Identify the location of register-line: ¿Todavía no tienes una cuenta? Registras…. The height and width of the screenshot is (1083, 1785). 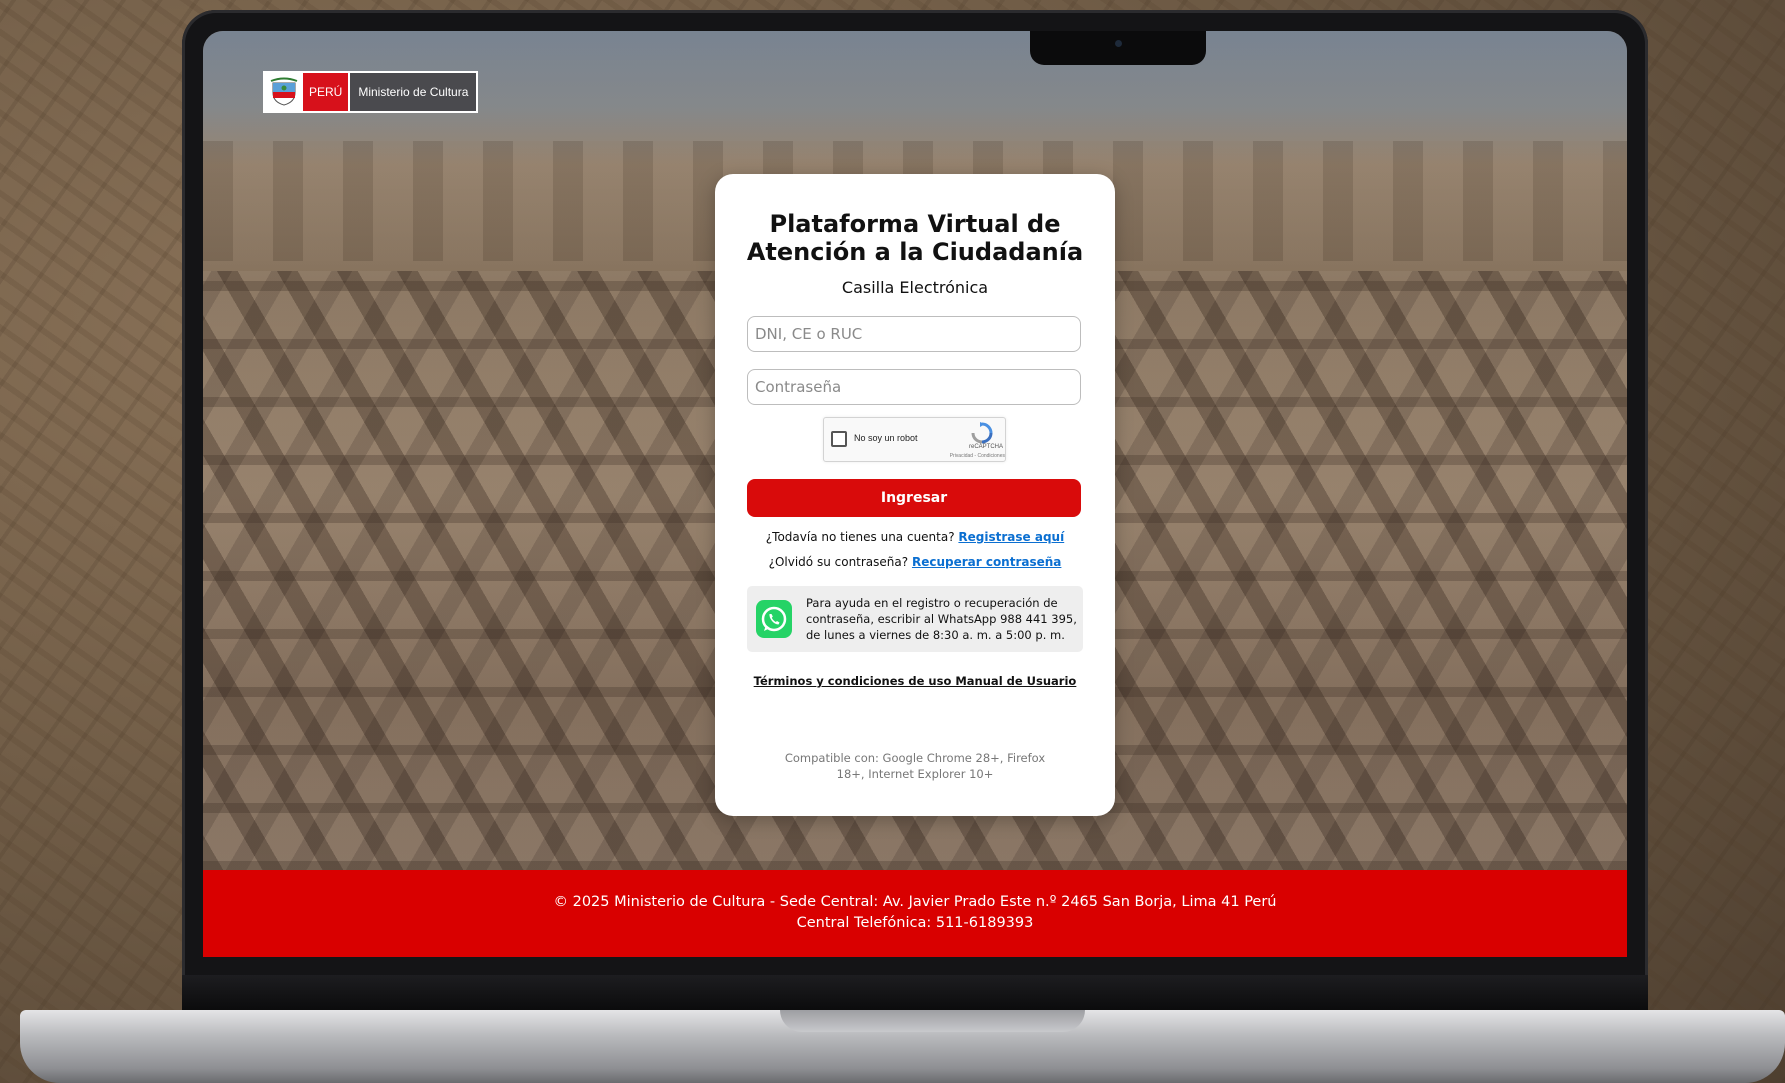
(915, 537).